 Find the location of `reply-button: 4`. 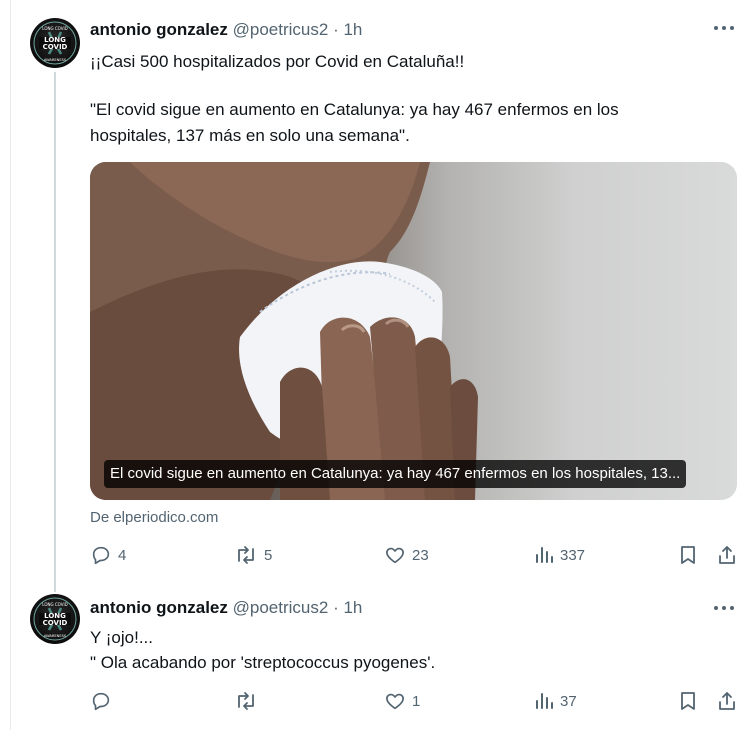

reply-button: 4 is located at coordinates (108, 555).